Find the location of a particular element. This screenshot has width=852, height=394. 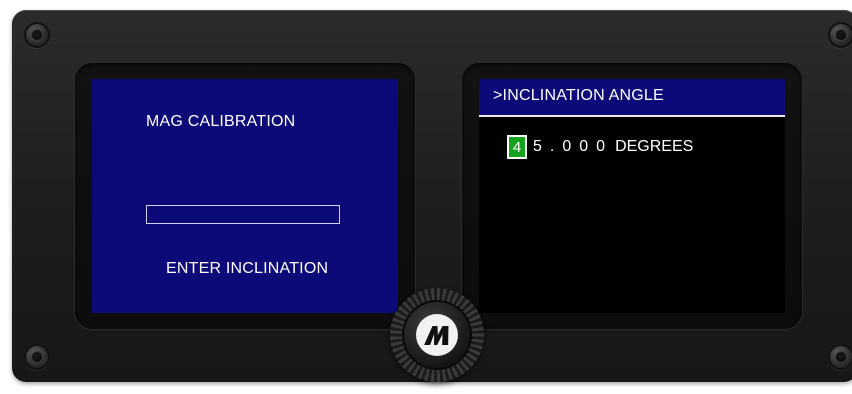

left-display-title: MAG CALIBRATION is located at coordinates (221, 121).